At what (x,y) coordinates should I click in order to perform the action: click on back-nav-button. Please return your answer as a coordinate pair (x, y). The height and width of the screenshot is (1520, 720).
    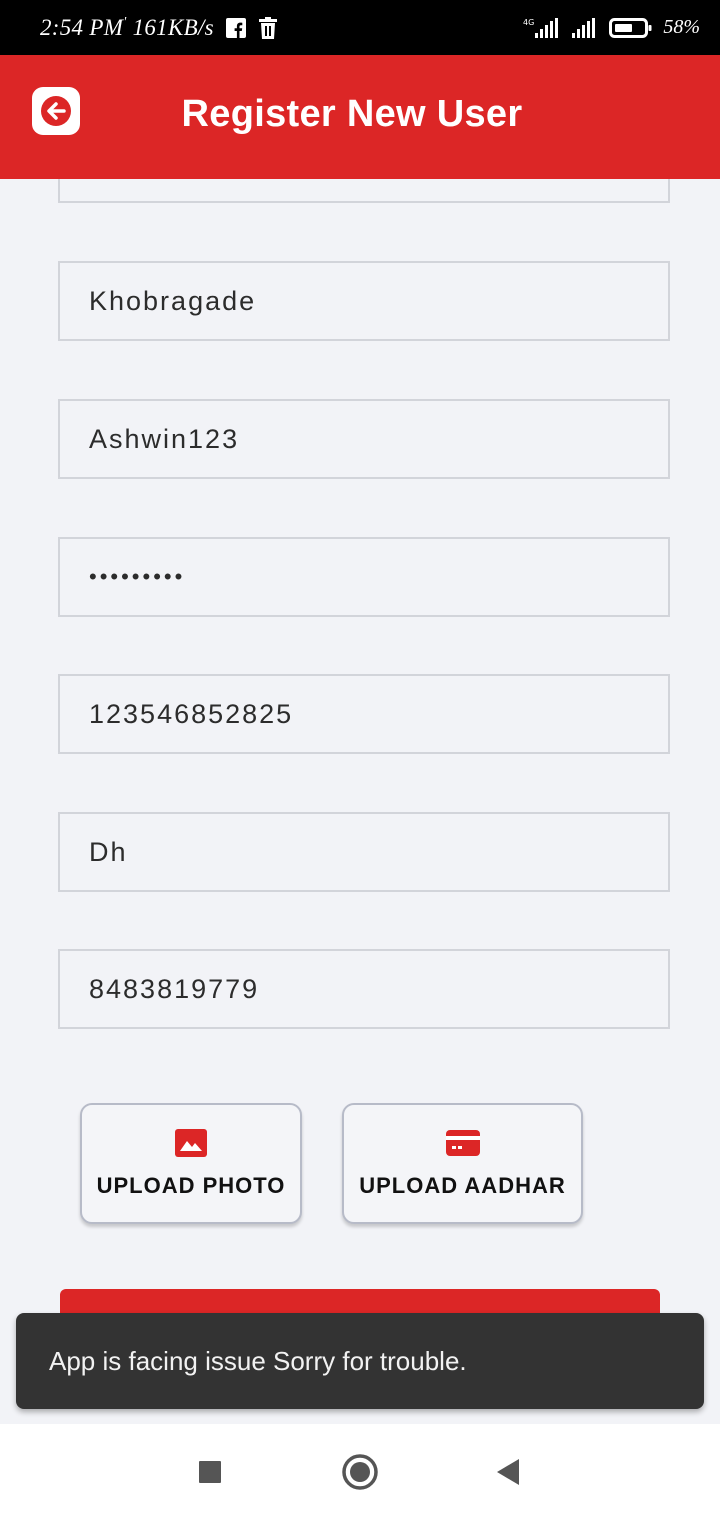
    Looking at the image, I should click on (508, 1472).